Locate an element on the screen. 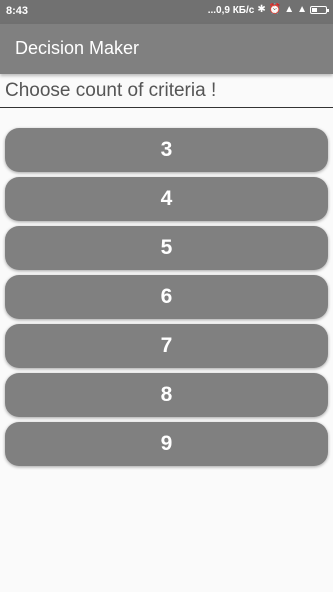  battery-icon is located at coordinates (319, 10).